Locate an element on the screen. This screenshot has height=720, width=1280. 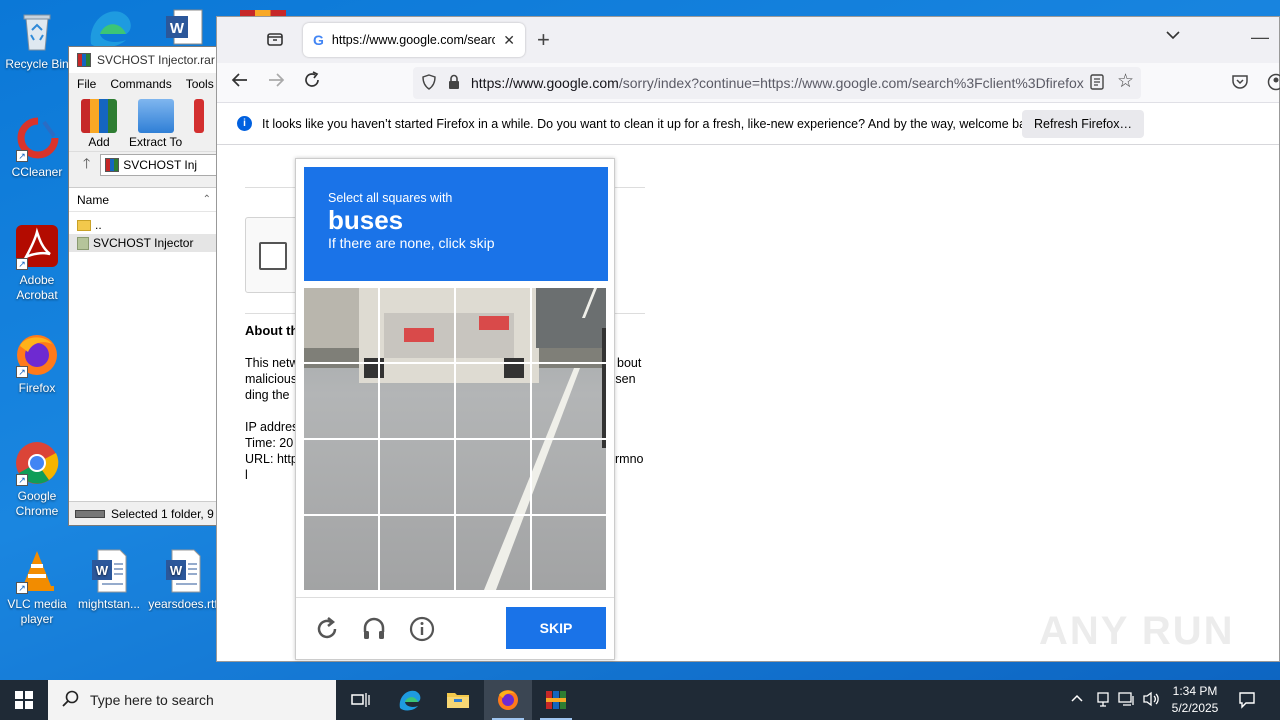
taskbar-search-box: Type here to search is located at coordinates (192, 700).